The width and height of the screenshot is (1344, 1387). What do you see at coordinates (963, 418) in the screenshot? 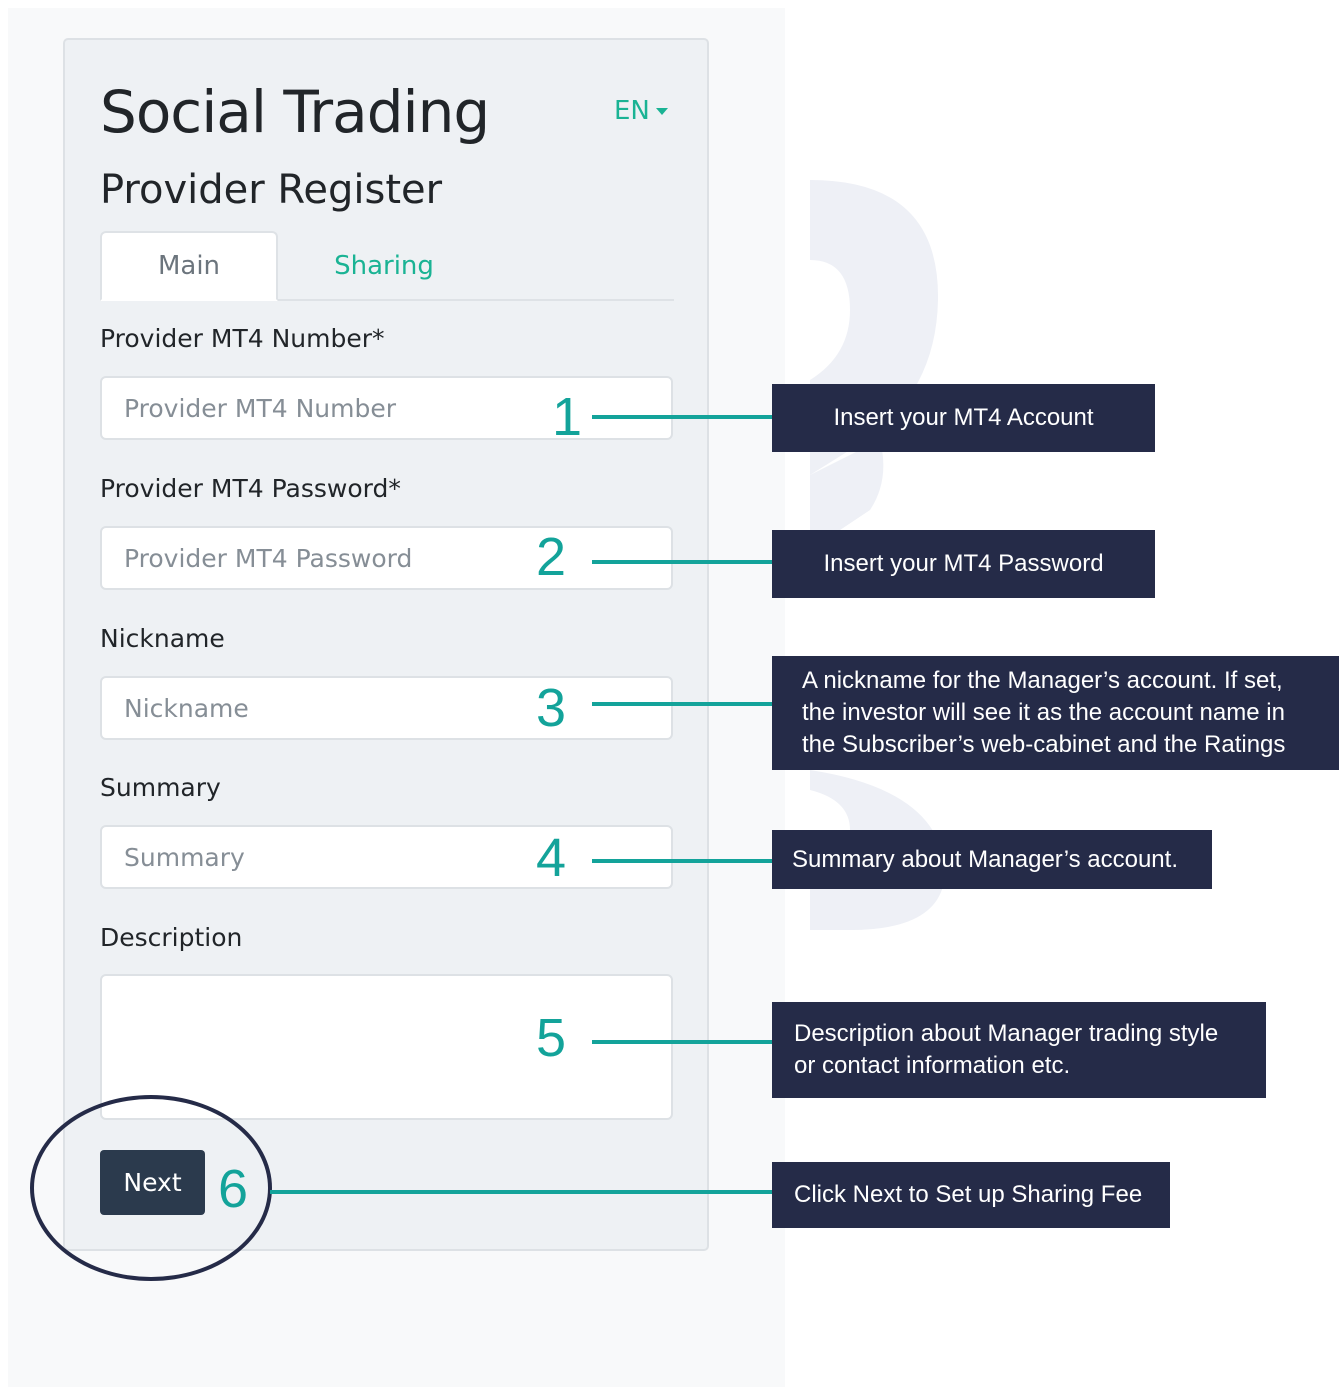
I see `annotation-callout-1: Insert your MT4 Account` at bounding box center [963, 418].